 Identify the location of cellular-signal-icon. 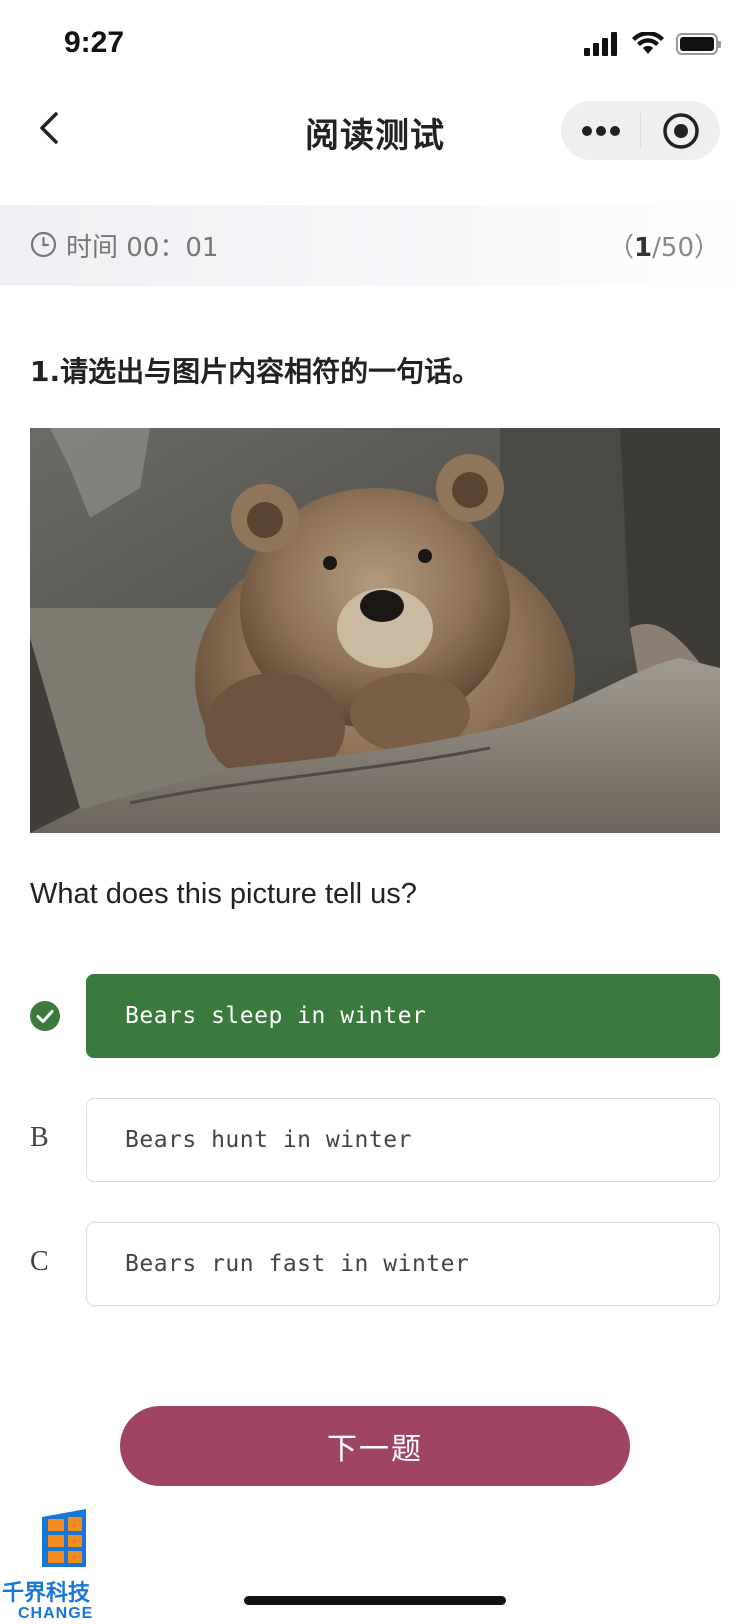
(600, 44).